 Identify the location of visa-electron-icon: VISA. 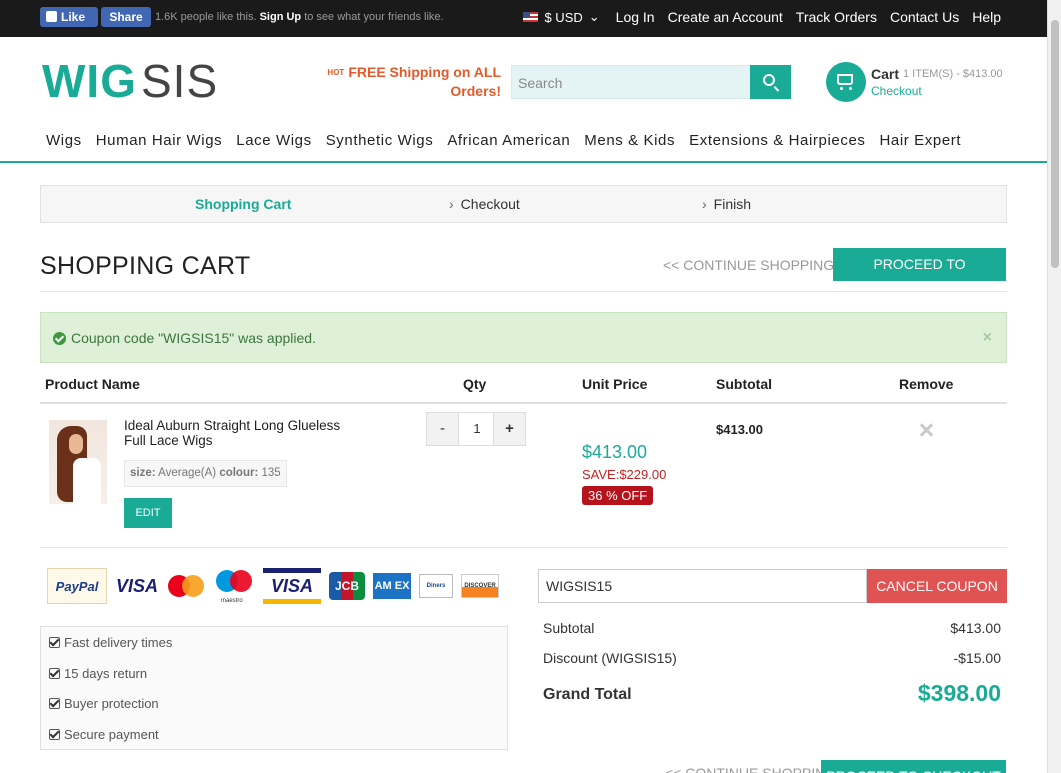
(292, 586).